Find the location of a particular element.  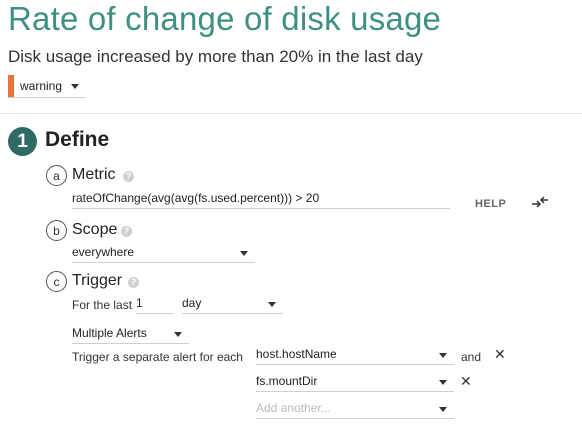

scope-section-title: Scope is located at coordinates (95, 229).